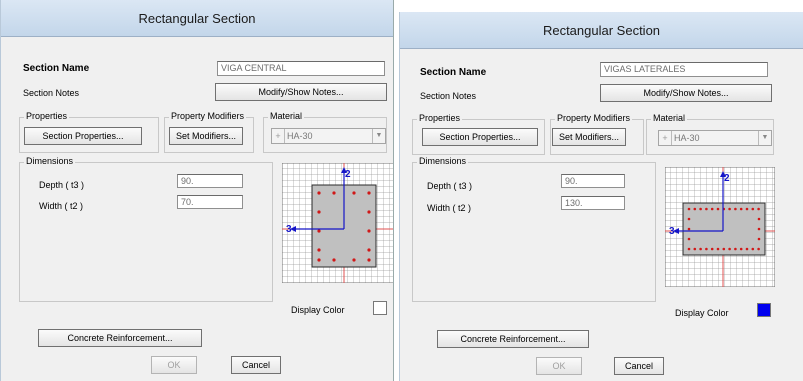 The height and width of the screenshot is (381, 803). What do you see at coordinates (593, 203) in the screenshot?
I see `width-input: 130.` at bounding box center [593, 203].